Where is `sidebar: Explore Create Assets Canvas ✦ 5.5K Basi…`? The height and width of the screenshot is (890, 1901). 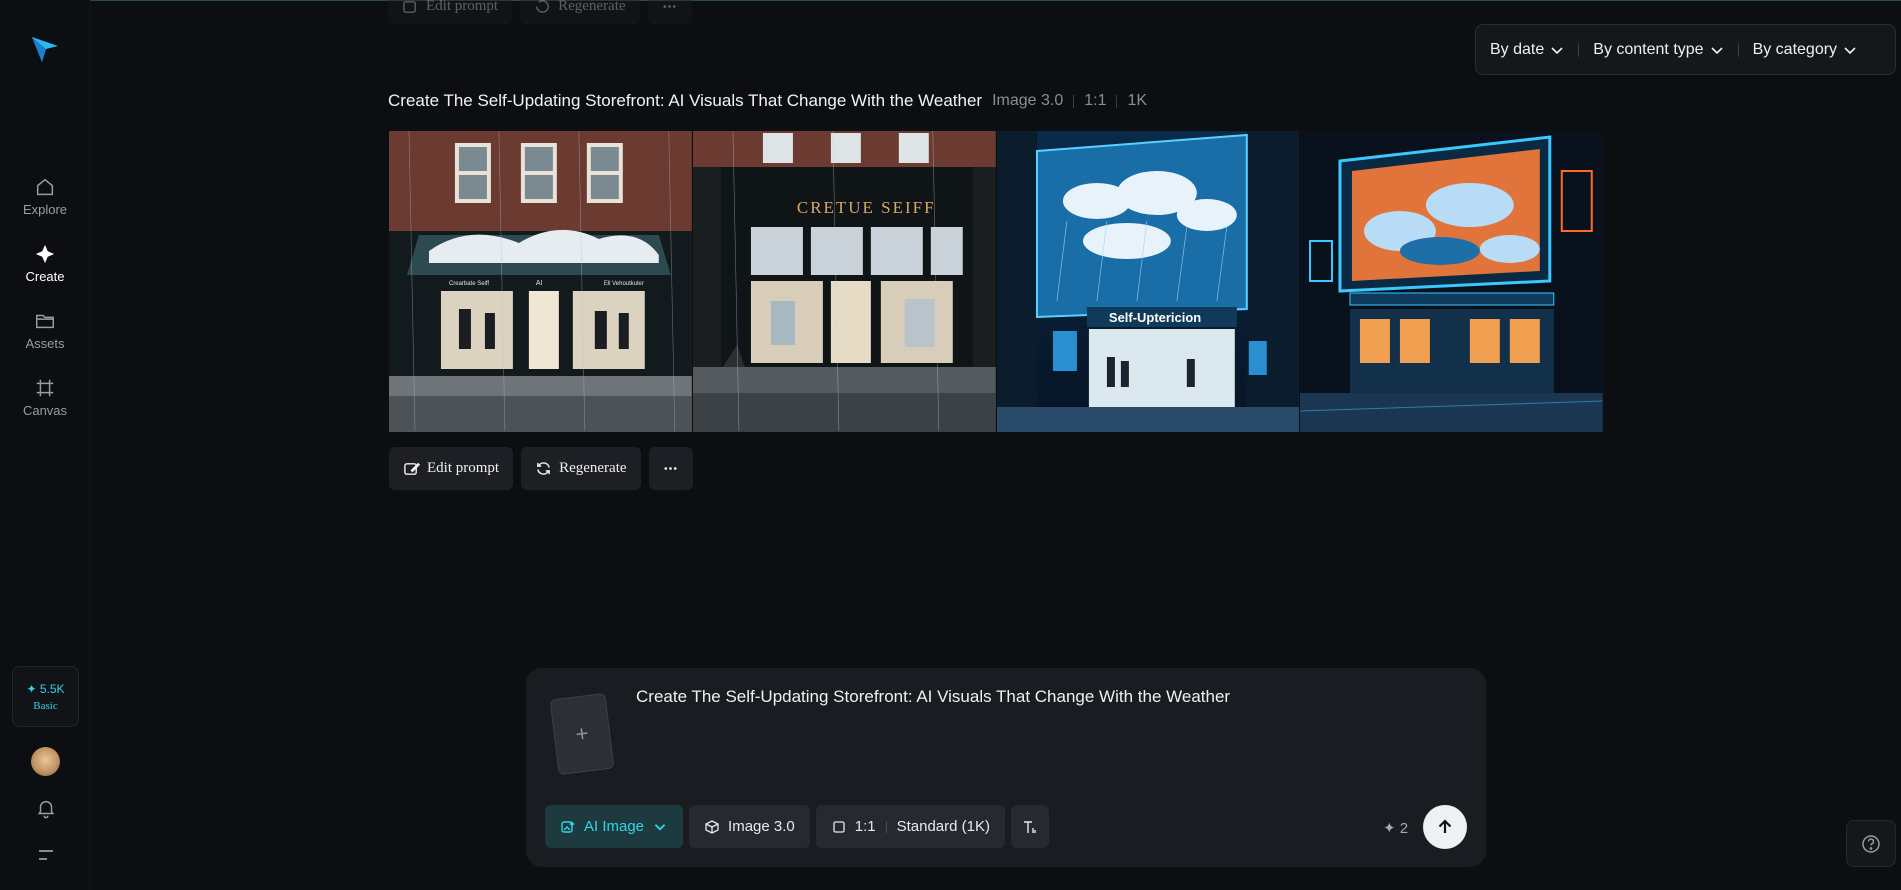
sidebar: Explore Create Assets Canvas ✦ 5.5K Basi… is located at coordinates (45, 445).